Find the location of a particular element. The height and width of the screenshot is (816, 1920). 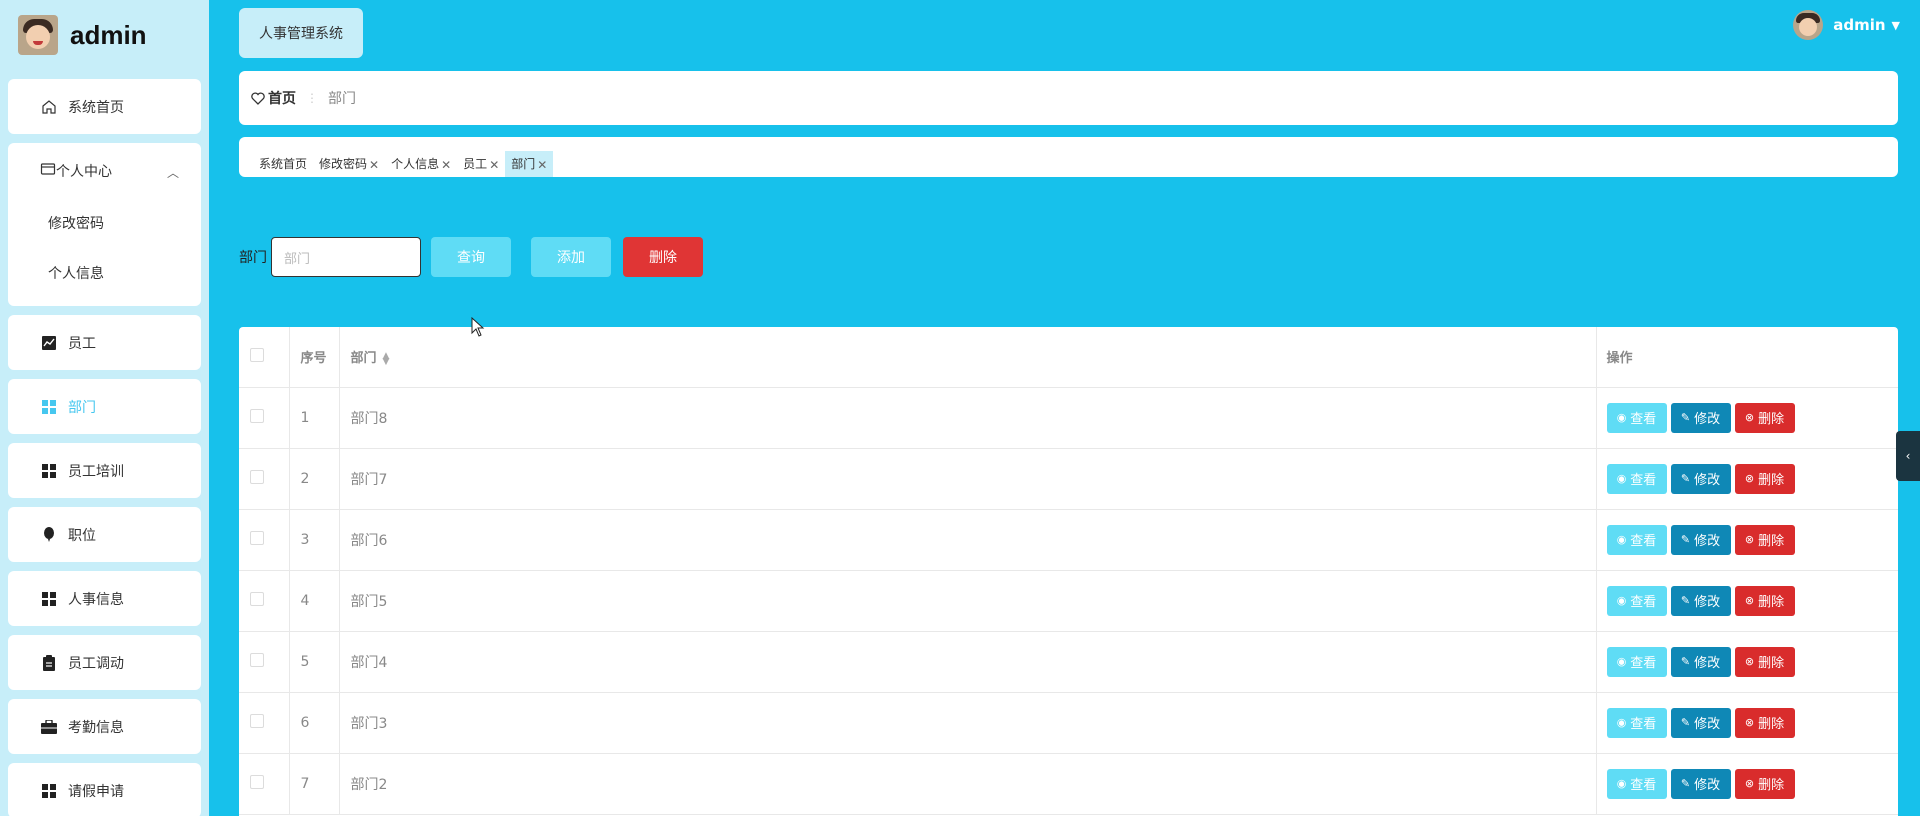

sidebar-item-personal: 个人中心 ︿ is located at coordinates (104, 170).